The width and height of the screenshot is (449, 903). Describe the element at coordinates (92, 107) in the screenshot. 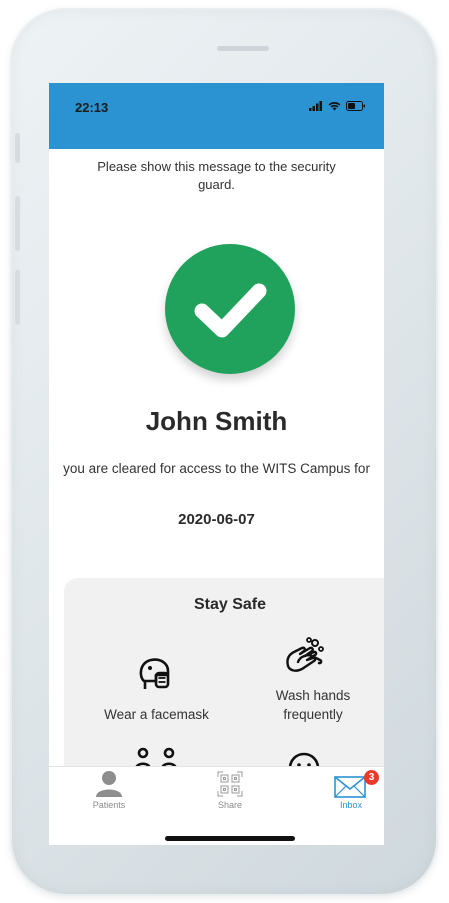

I see `status-time: 22:13` at that location.